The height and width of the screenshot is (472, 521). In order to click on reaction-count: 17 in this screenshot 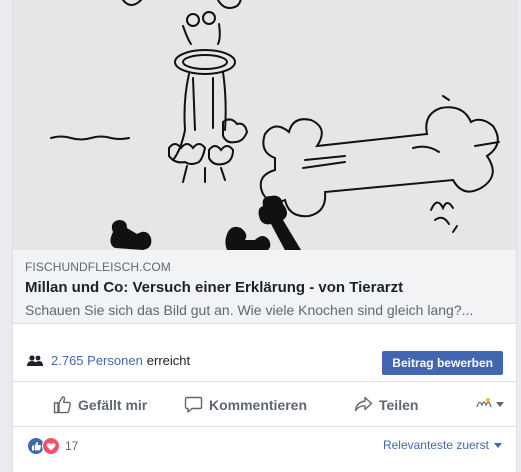, I will do `click(72, 446)`.